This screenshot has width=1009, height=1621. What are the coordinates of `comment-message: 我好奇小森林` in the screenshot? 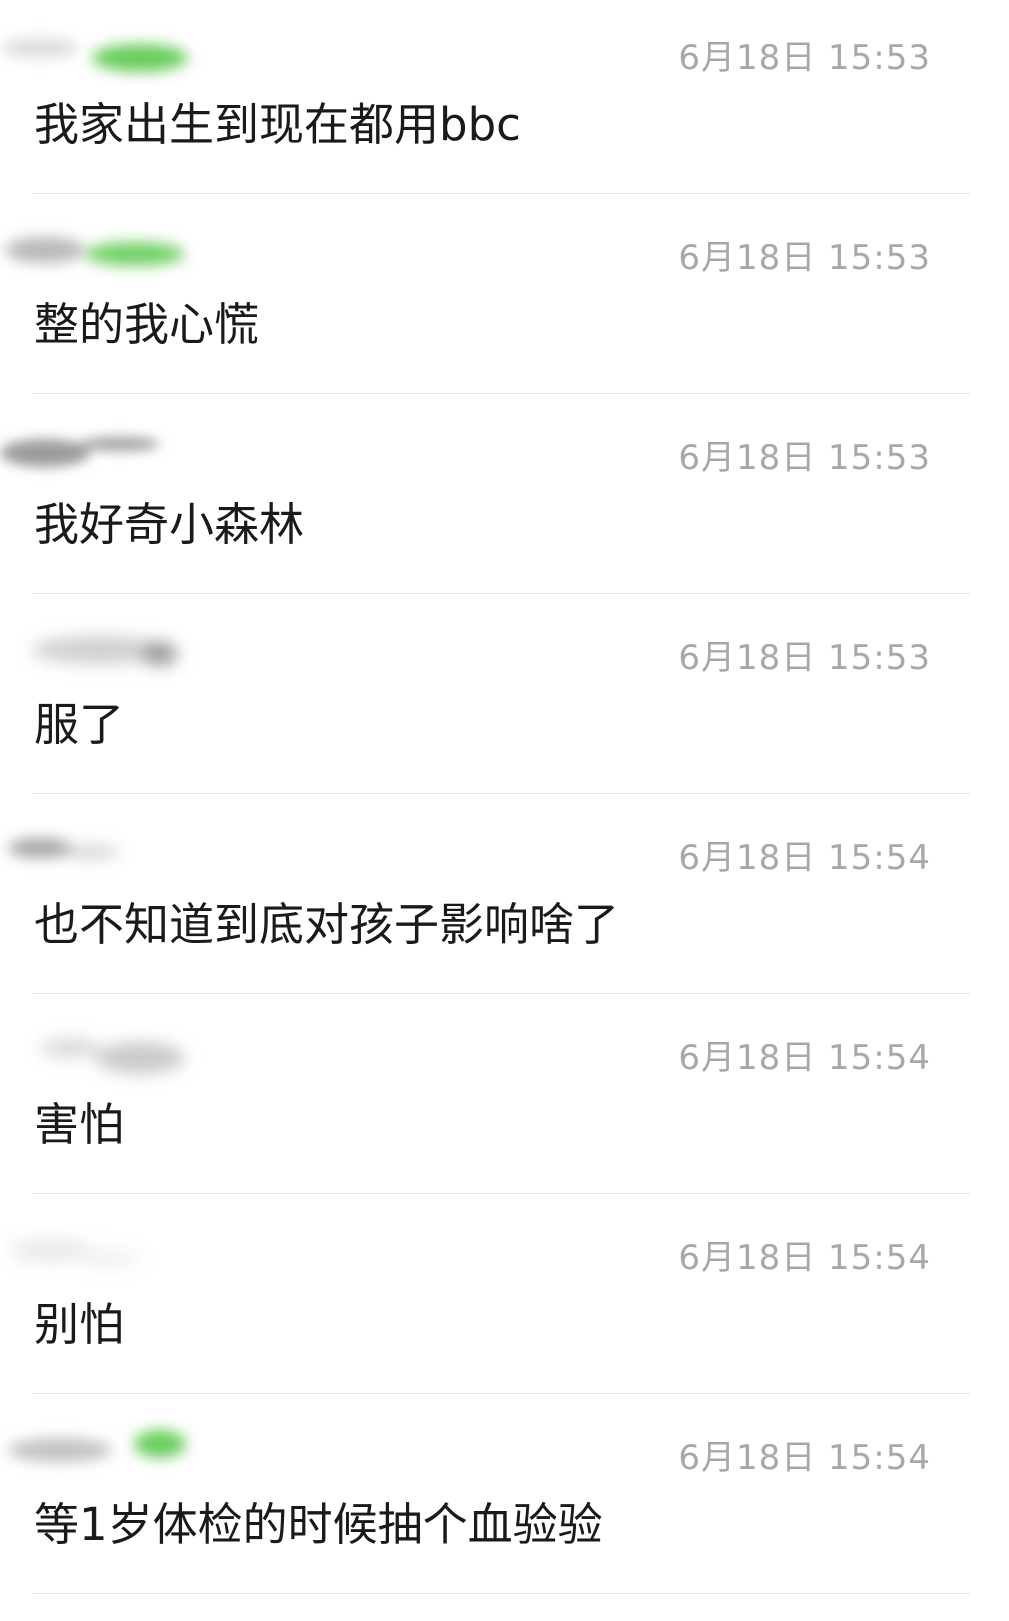 It's located at (169, 524).